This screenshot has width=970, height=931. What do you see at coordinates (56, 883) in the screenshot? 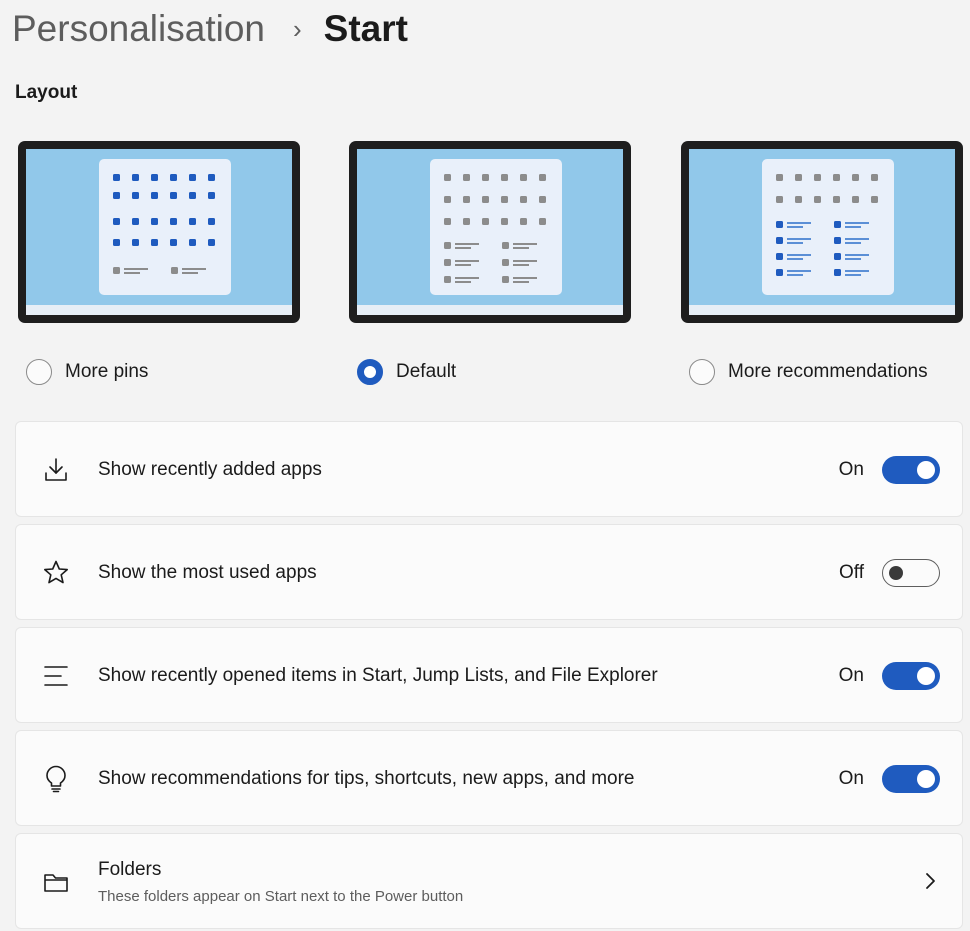
I see `folder-icon` at bounding box center [56, 883].